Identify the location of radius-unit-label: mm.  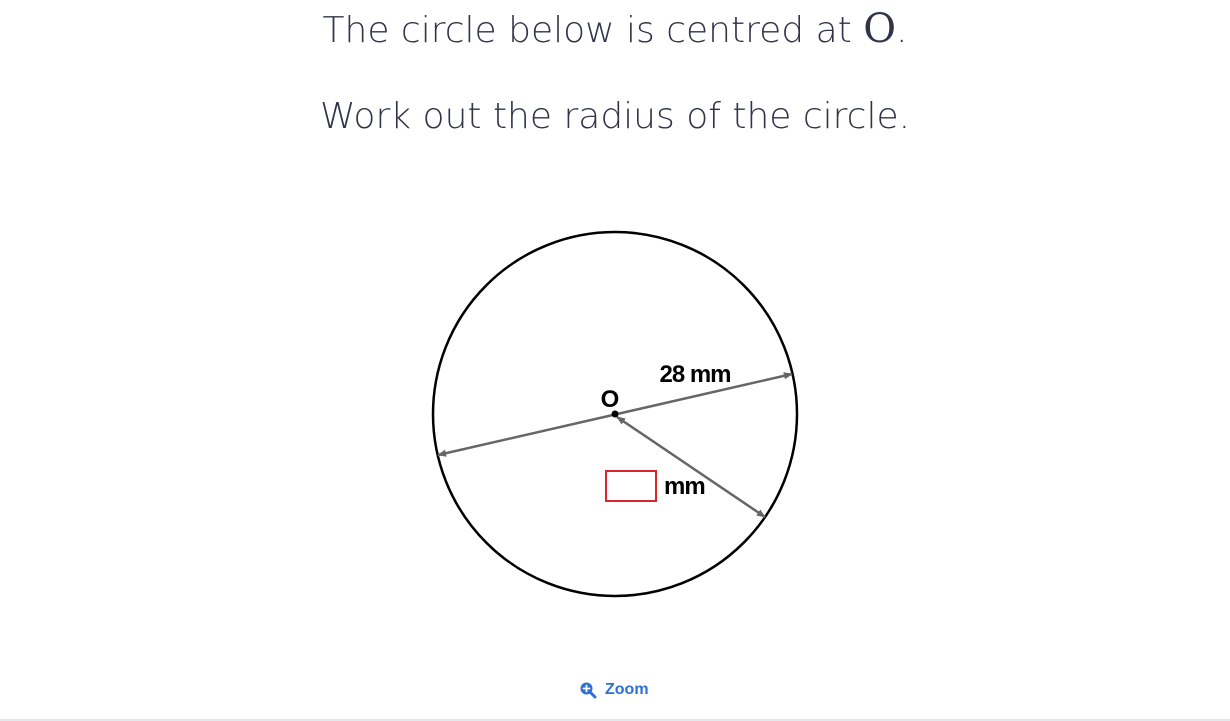
(684, 486).